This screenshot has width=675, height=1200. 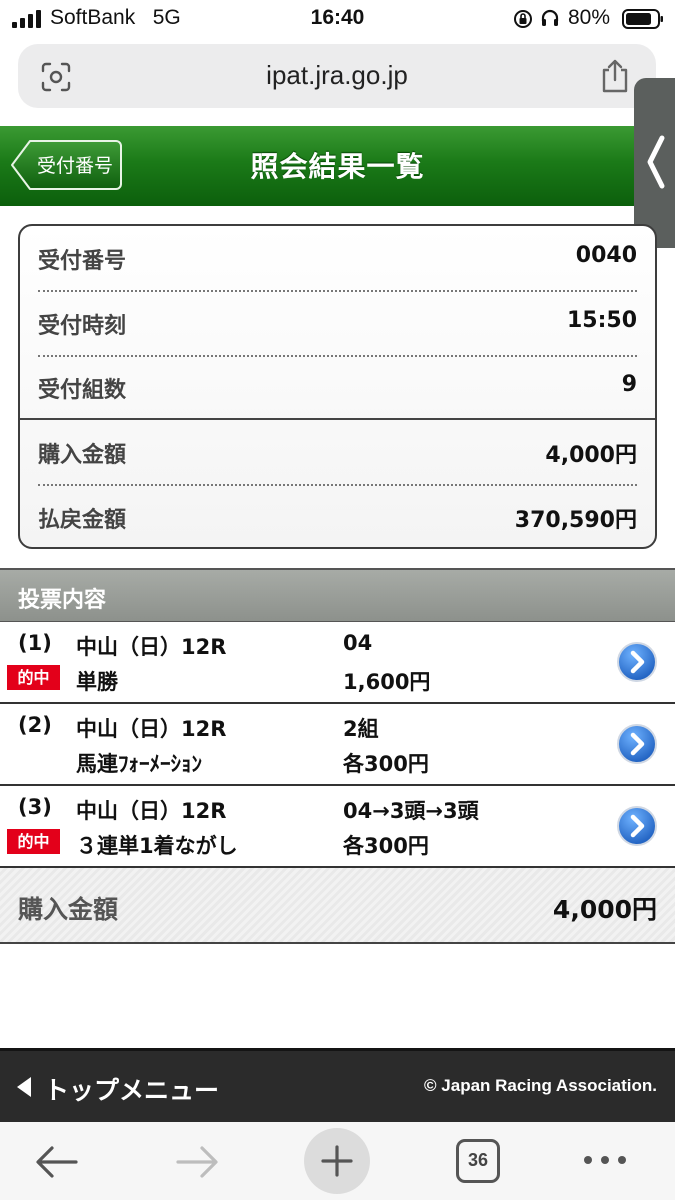 I want to click on new-tab-button, so click(x=337, y=1161).